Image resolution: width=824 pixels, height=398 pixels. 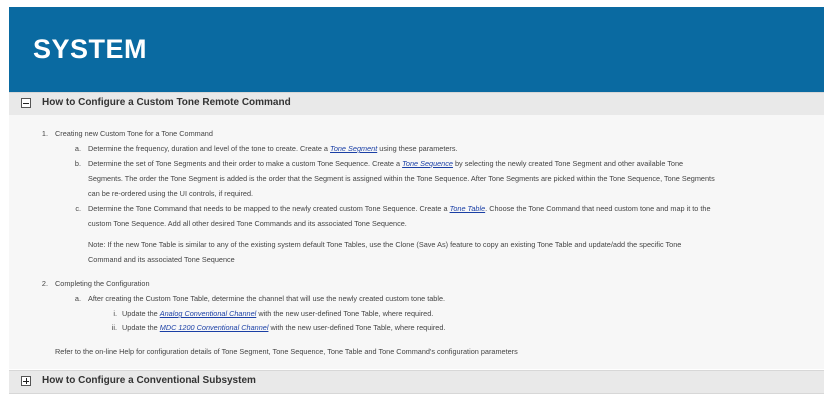 I want to click on note-text: Command and its associated Tone Sequence, so click(x=161, y=259).